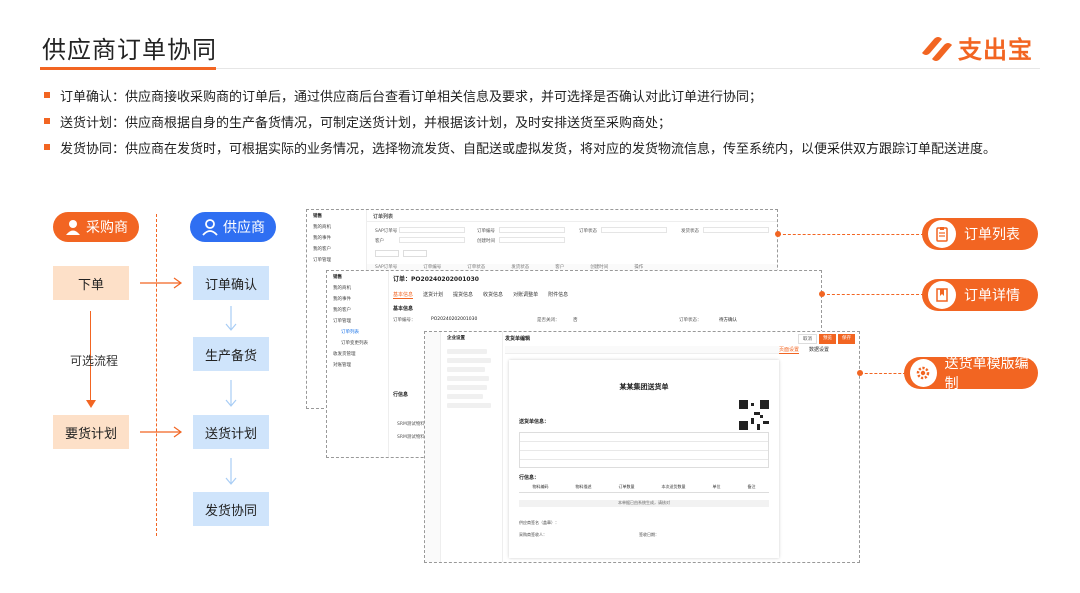 The height and width of the screenshot is (593, 1080). What do you see at coordinates (472, 447) in the screenshot?
I see `template-sidebar: 企业设置` at bounding box center [472, 447].